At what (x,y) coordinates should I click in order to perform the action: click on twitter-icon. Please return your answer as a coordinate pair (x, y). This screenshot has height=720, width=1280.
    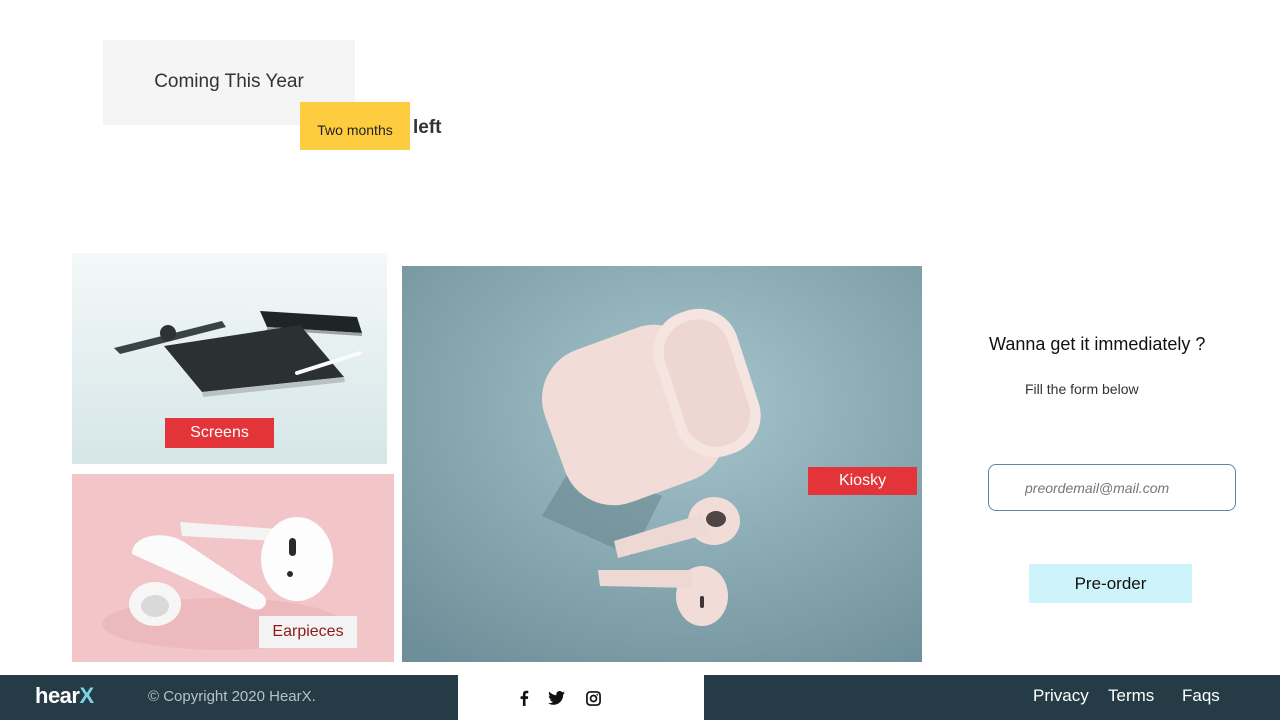
    Looking at the image, I should click on (556, 698).